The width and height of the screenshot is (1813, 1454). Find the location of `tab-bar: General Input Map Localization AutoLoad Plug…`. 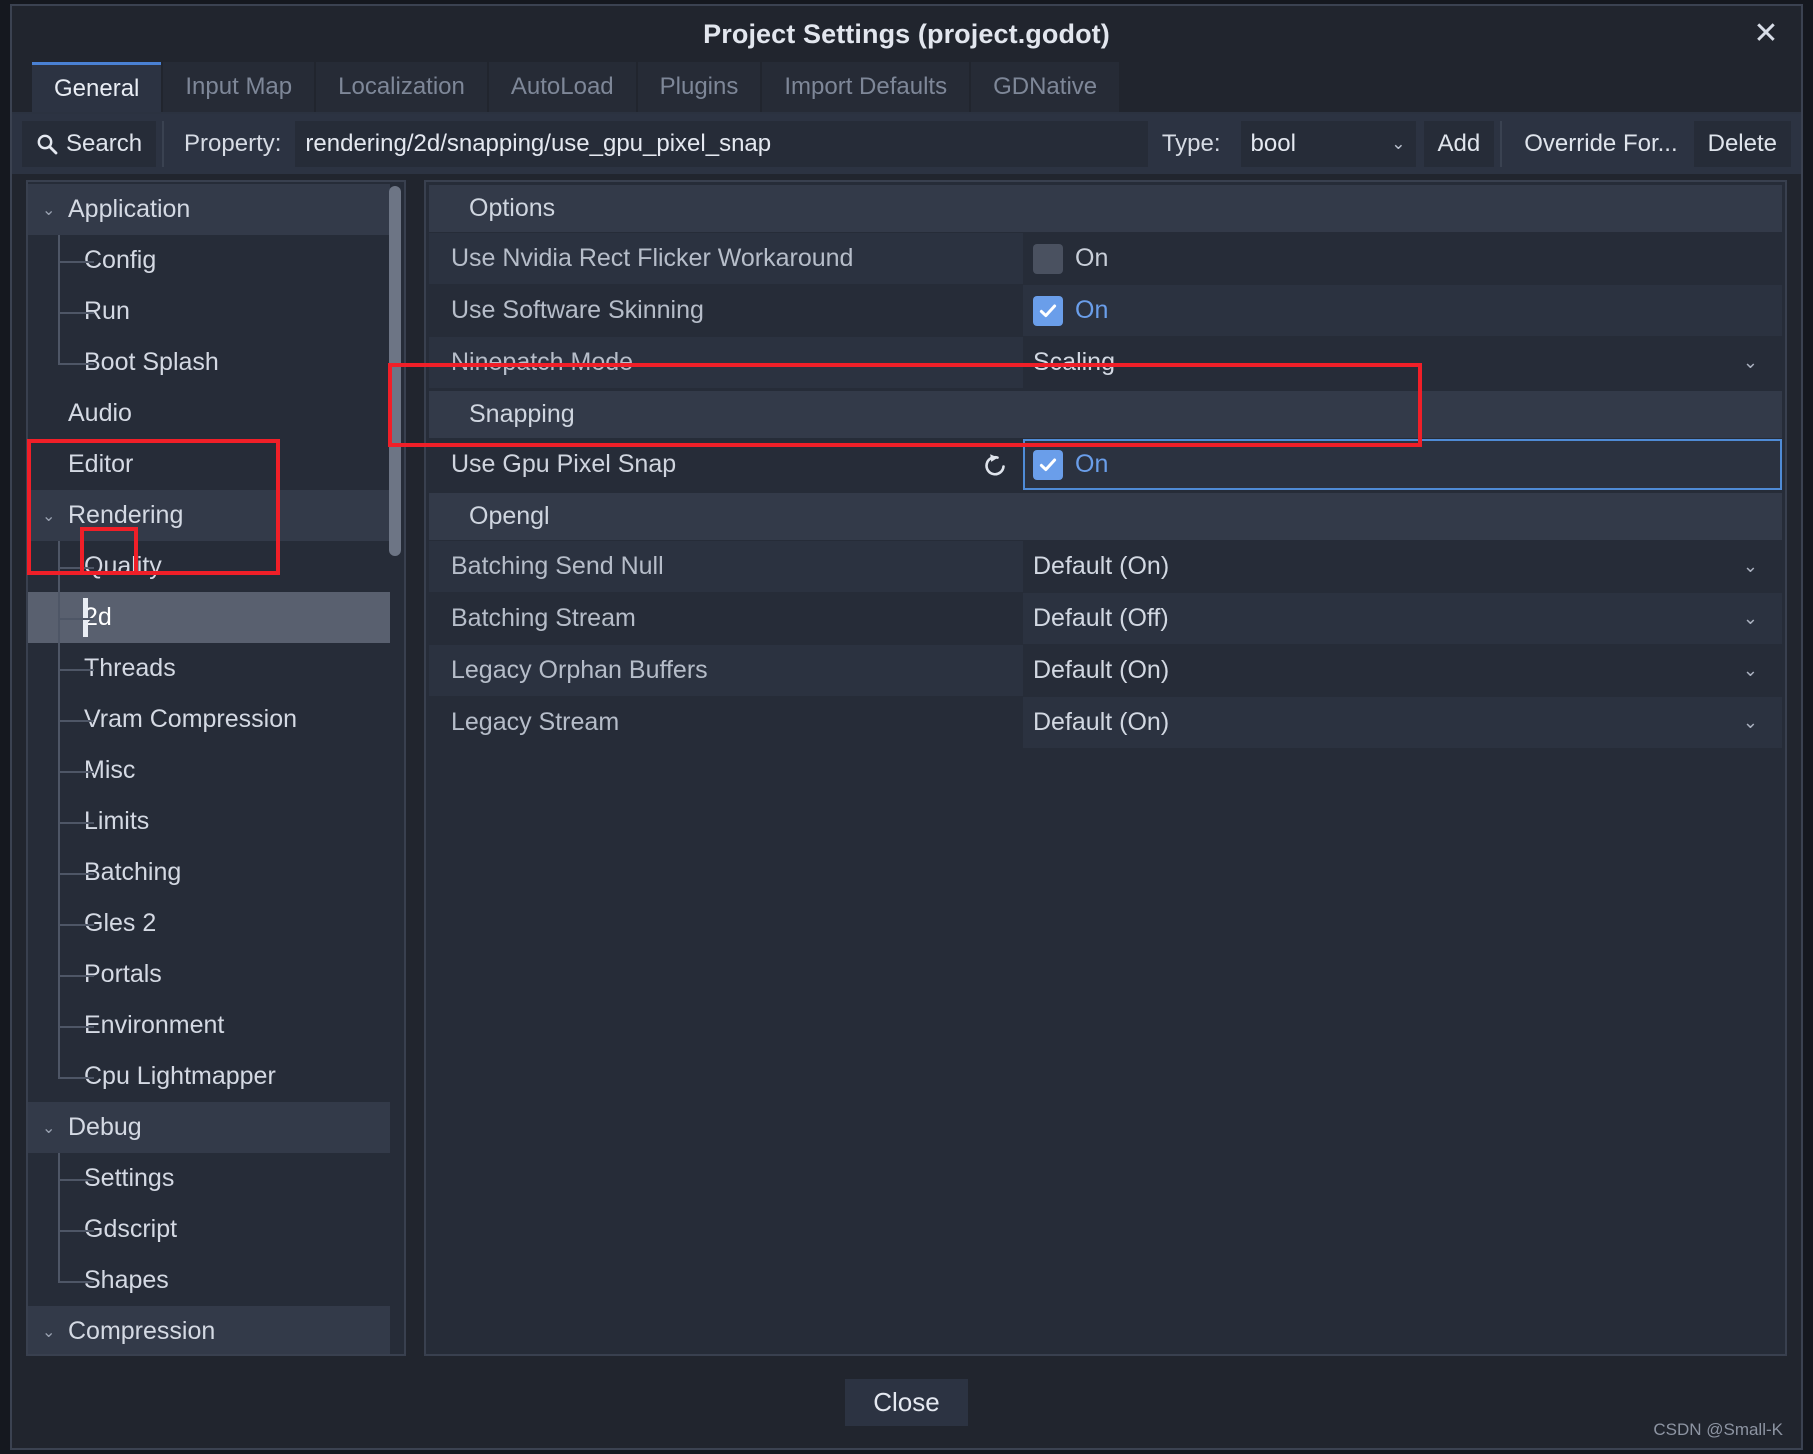

tab-bar: General Input Map Localization AutoLoad Plug… is located at coordinates (906, 88).